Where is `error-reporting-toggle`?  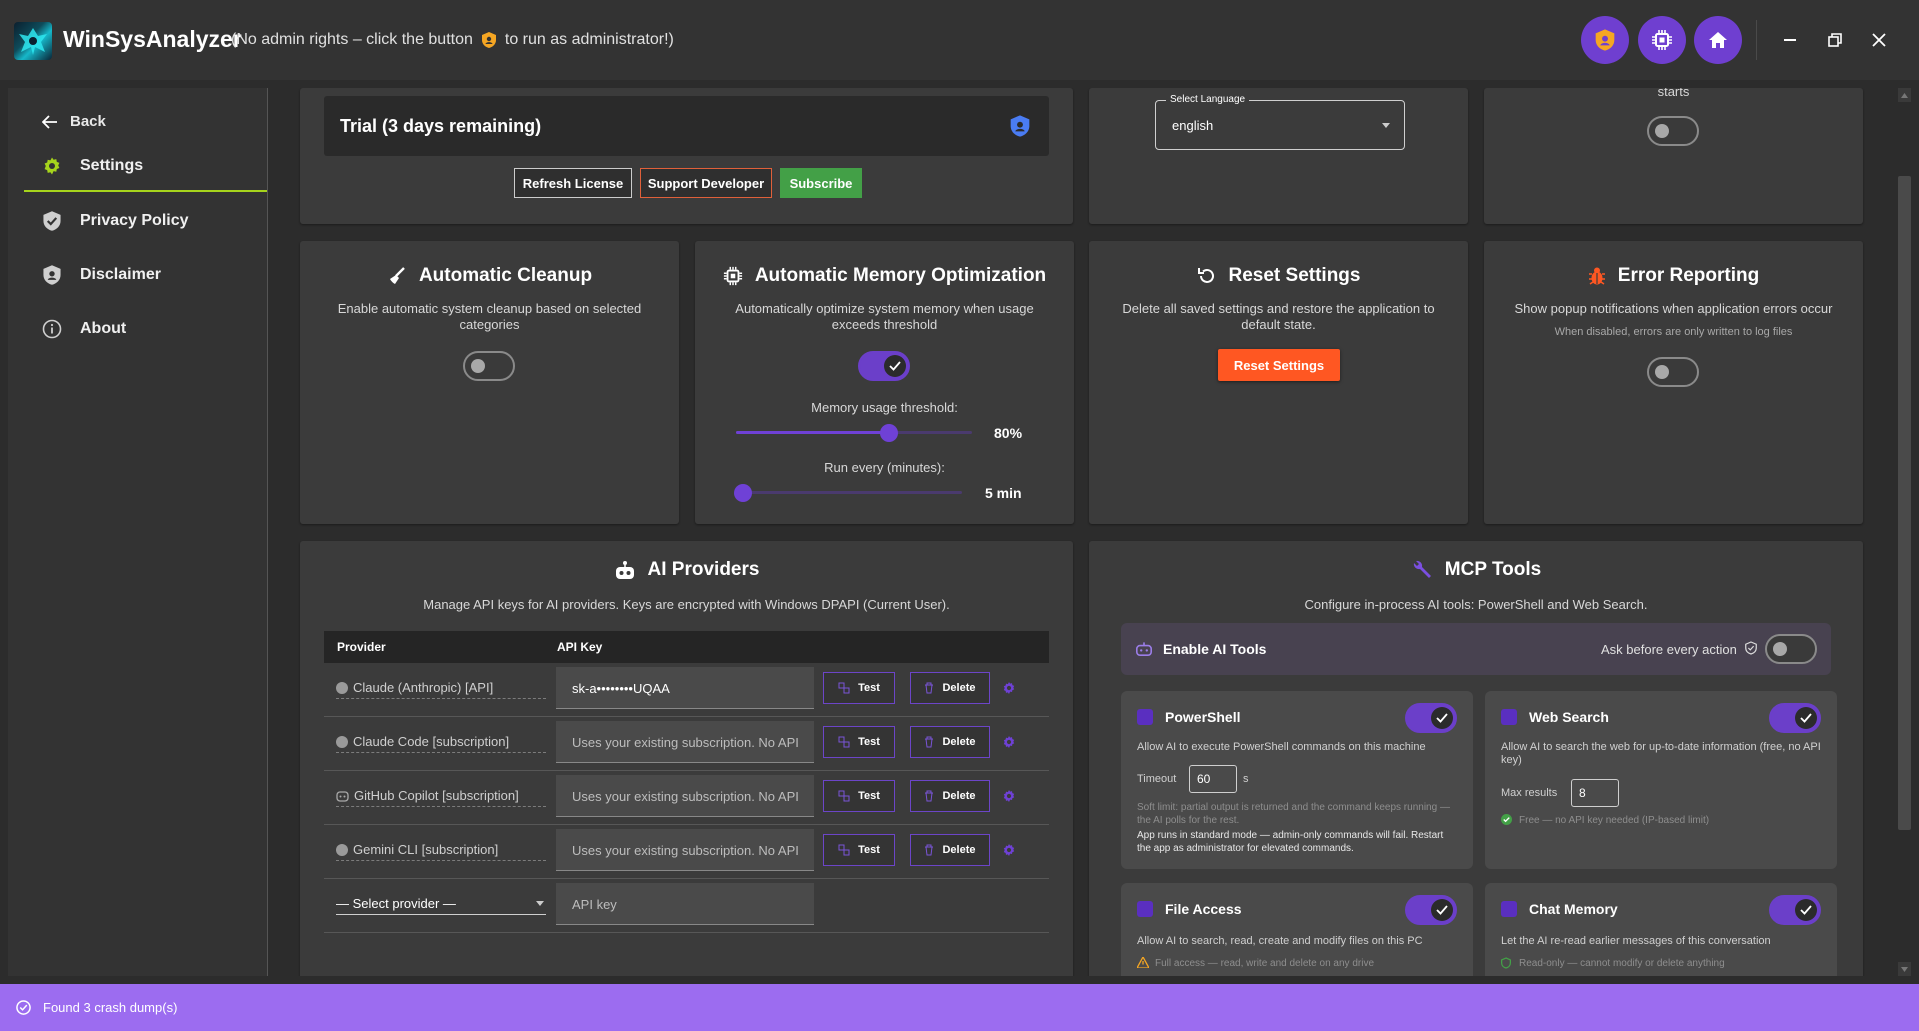
error-reporting-toggle is located at coordinates (1673, 372).